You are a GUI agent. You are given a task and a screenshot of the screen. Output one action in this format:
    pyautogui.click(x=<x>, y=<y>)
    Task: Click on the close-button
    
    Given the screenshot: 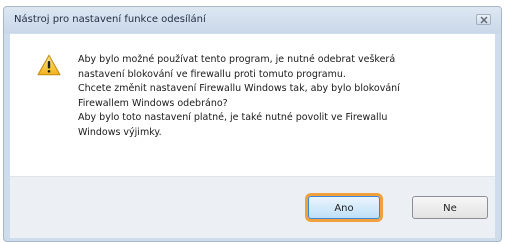 What is the action you would take?
    pyautogui.click(x=483, y=19)
    